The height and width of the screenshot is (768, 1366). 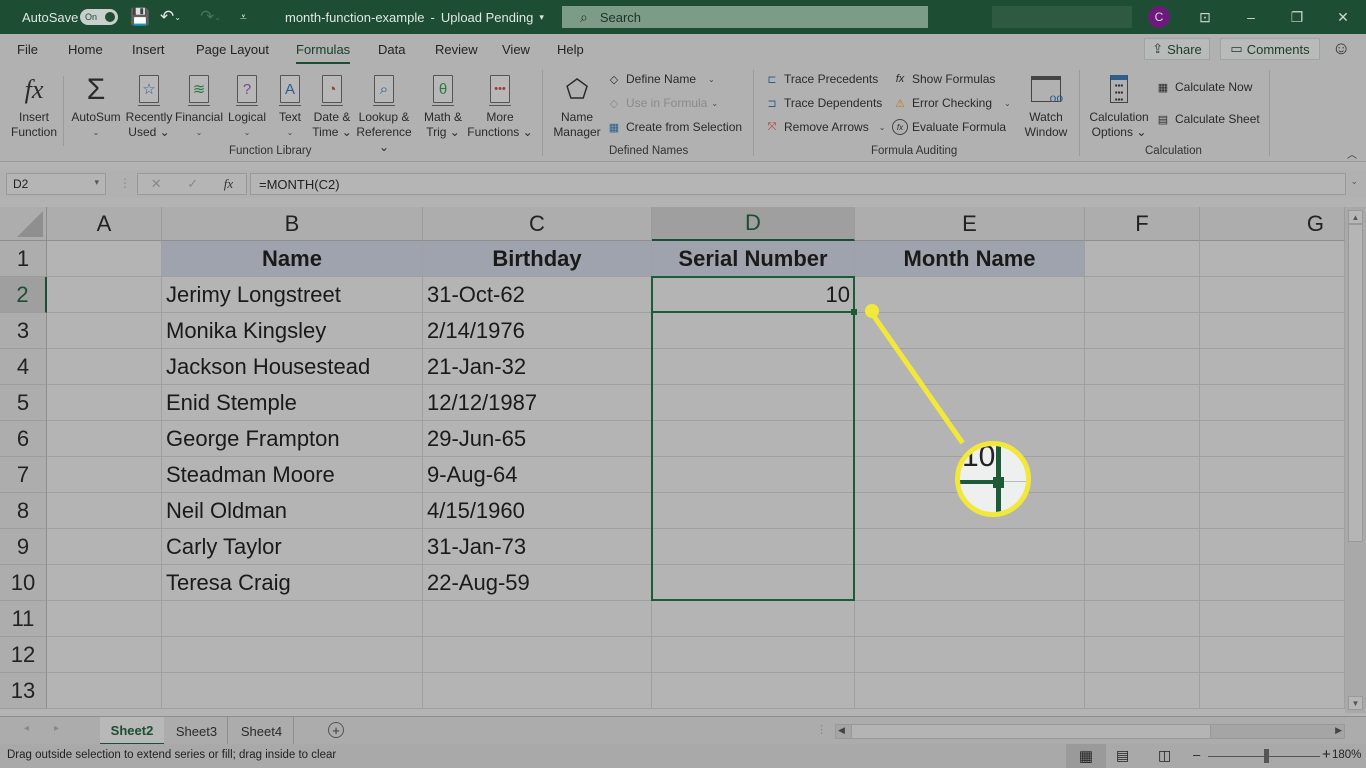 I want to click on recently-used-button: ☆ Recently Used ⌄, so click(x=149, y=105).